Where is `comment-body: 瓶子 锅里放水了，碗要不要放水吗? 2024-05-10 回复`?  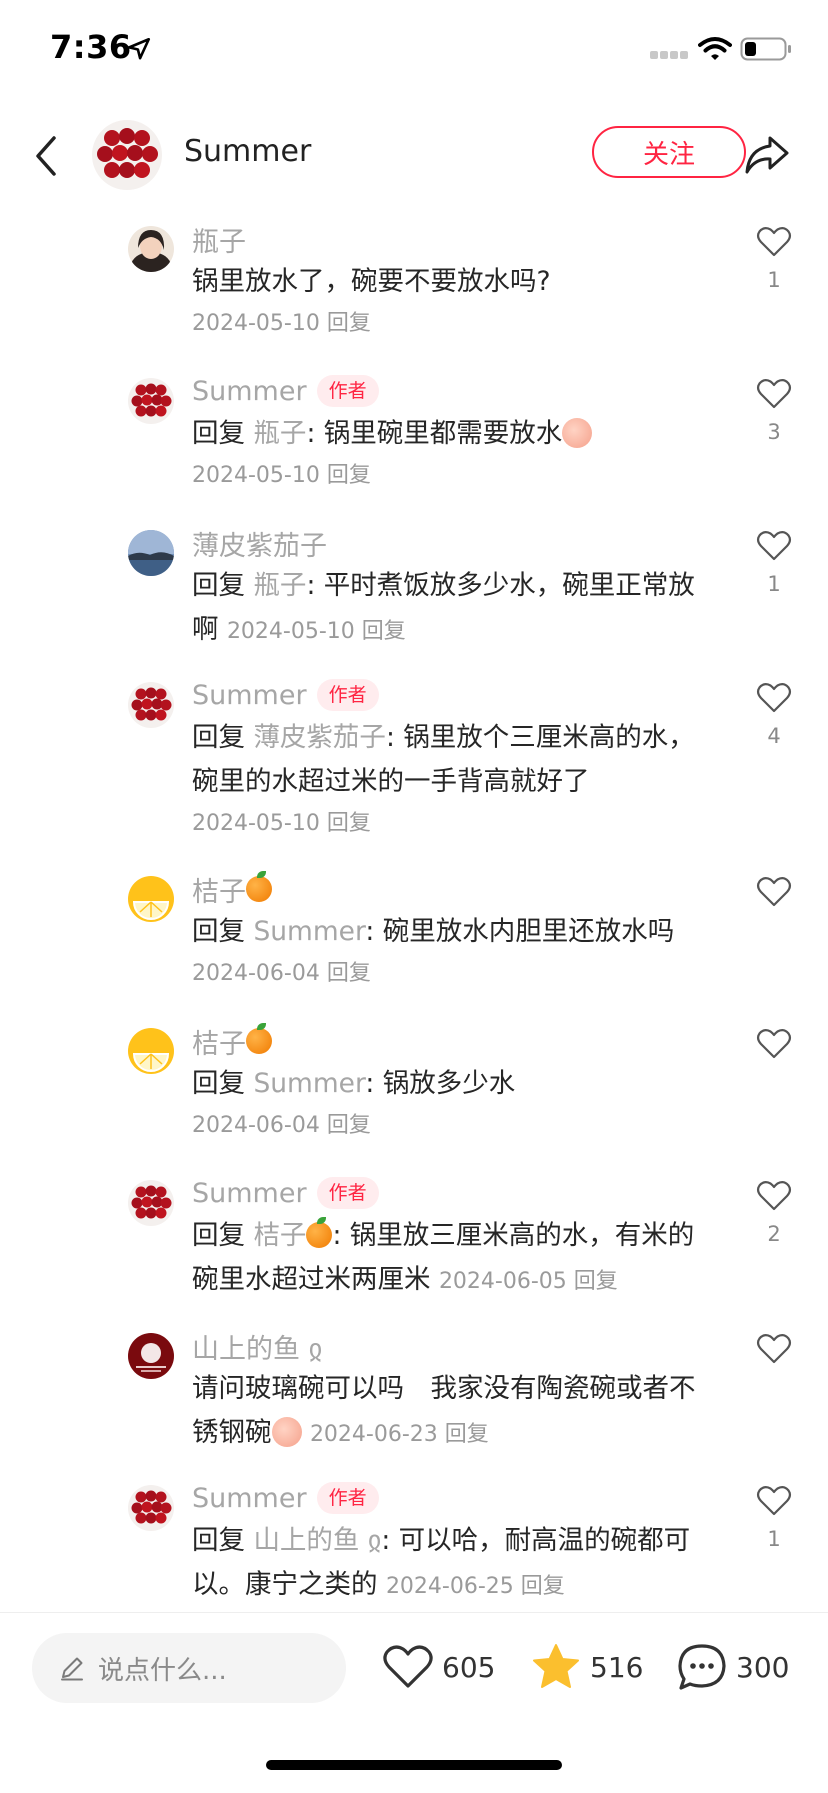
comment-body: 瓶子 锅里放水了，碗要不要放水吗? 2024-05-10 回复 is located at coordinates (452, 282).